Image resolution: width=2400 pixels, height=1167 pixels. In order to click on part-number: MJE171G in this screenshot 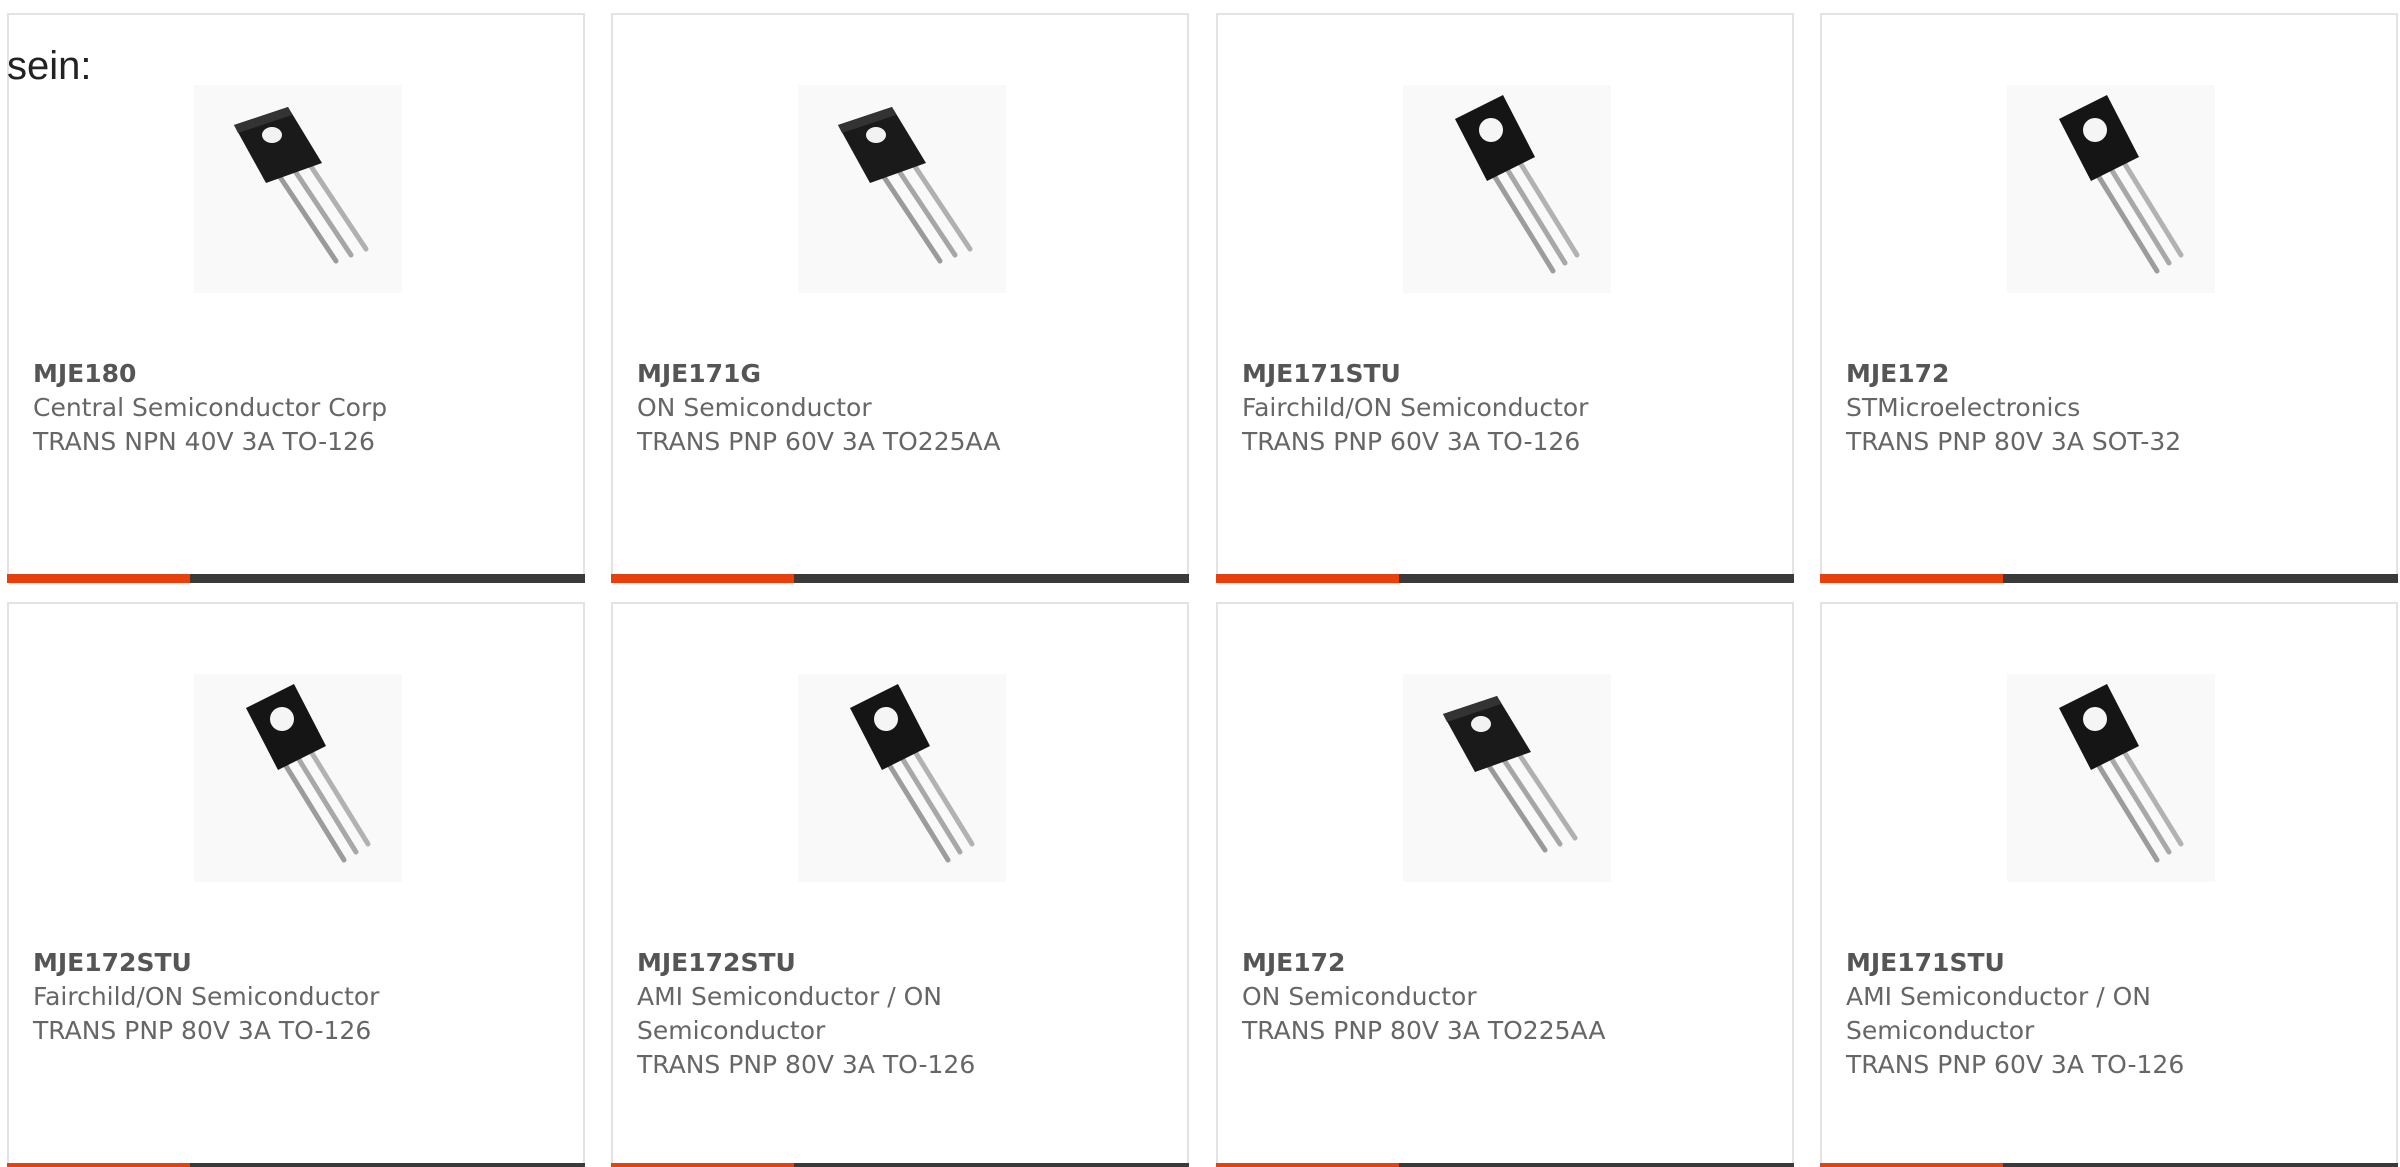, I will do `click(887, 374)`.